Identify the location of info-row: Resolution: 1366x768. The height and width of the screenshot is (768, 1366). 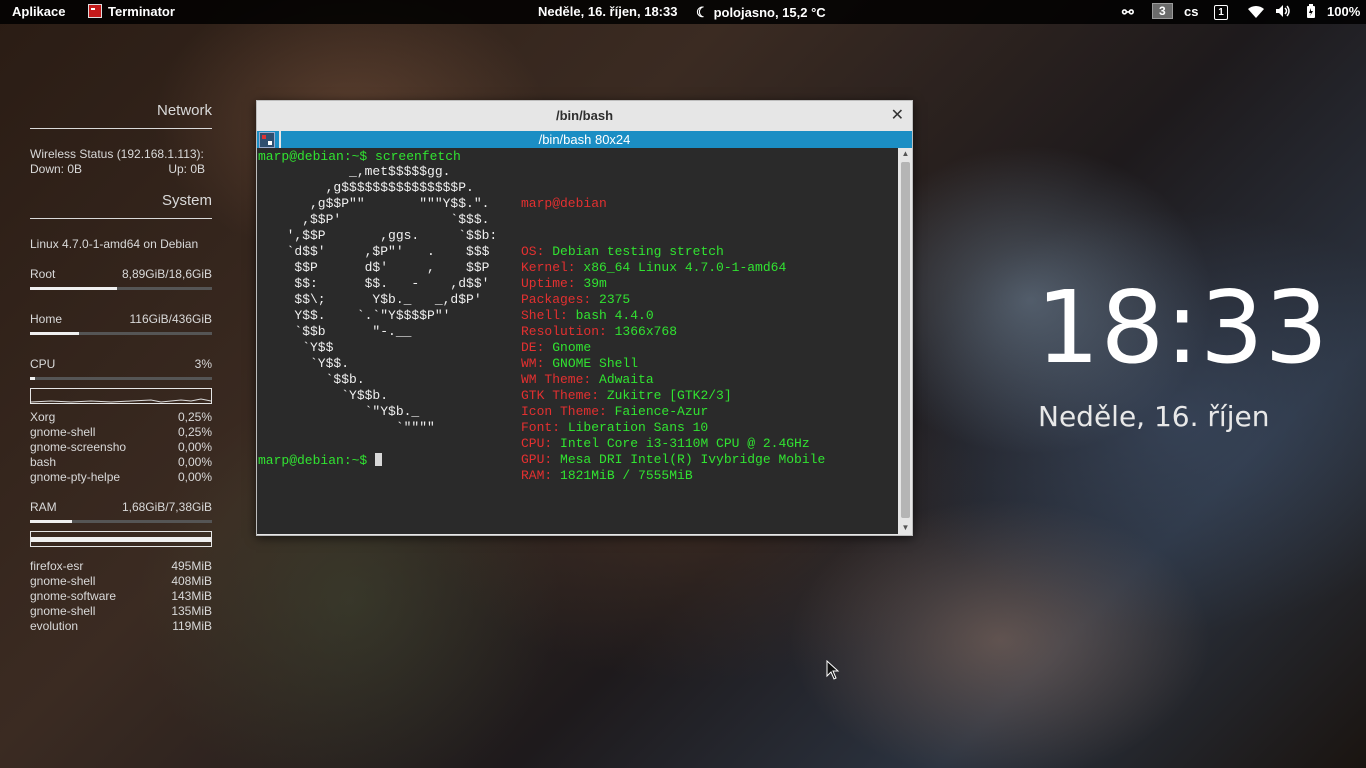
(673, 332).